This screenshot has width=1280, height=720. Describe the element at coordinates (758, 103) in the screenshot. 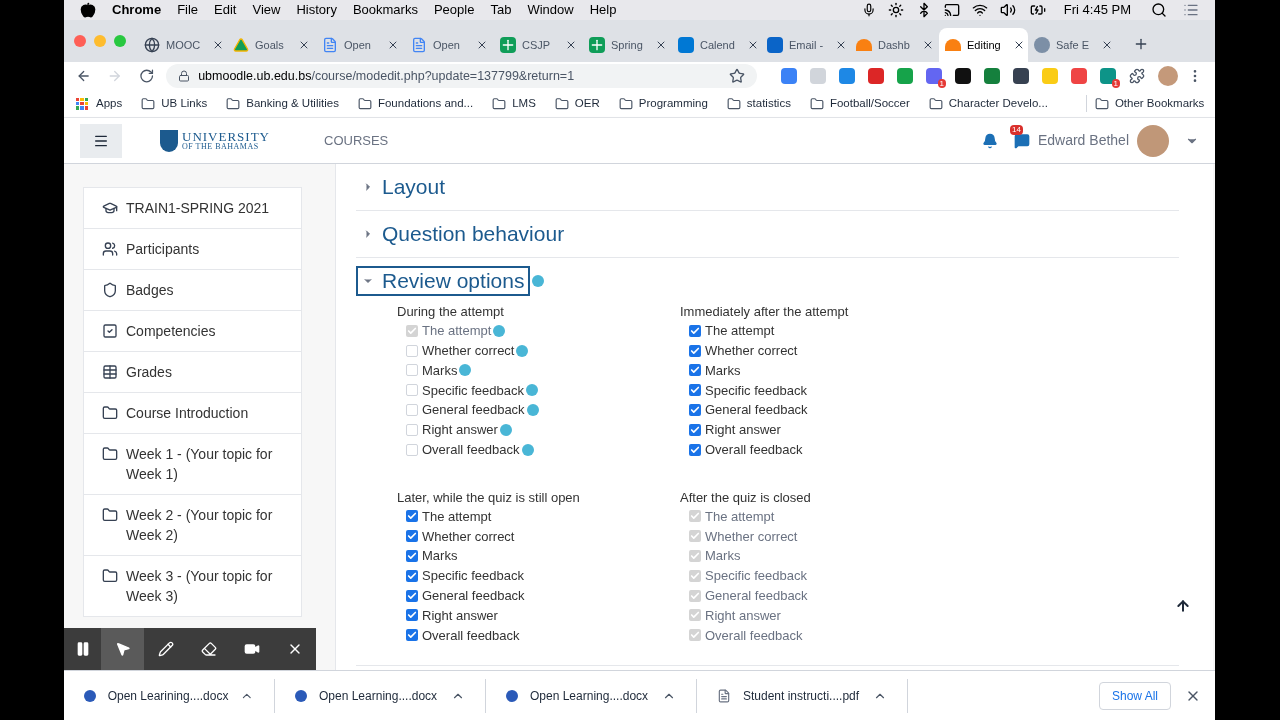

I see `bookmark-folder: statistics` at that location.